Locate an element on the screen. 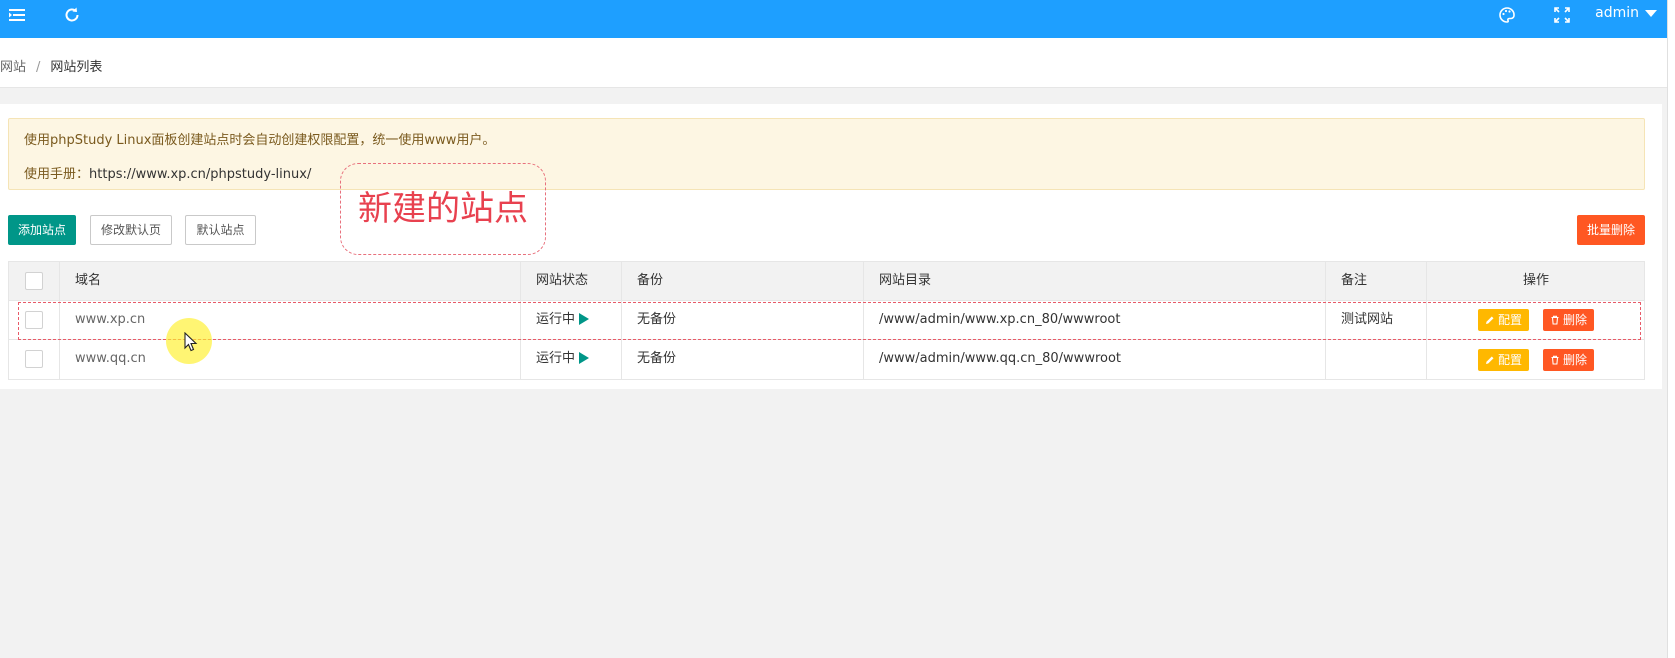  refresh-icon is located at coordinates (72, 15).